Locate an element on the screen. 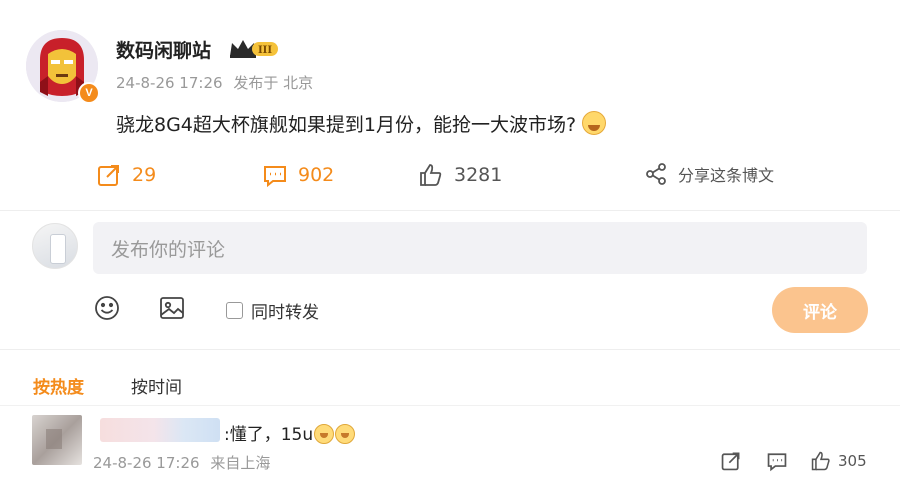 This screenshot has height=486, width=900. comment-input: 发布你的评论 is located at coordinates (480, 248).